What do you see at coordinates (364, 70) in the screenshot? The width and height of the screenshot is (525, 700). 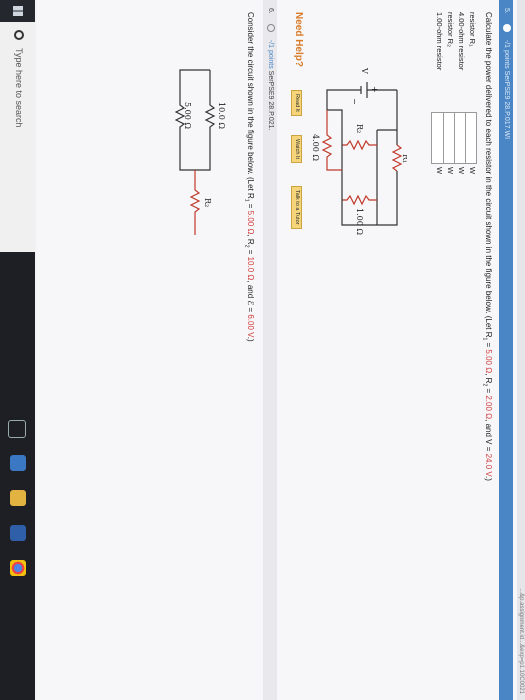 I see `label-v: V` at bounding box center [364, 70].